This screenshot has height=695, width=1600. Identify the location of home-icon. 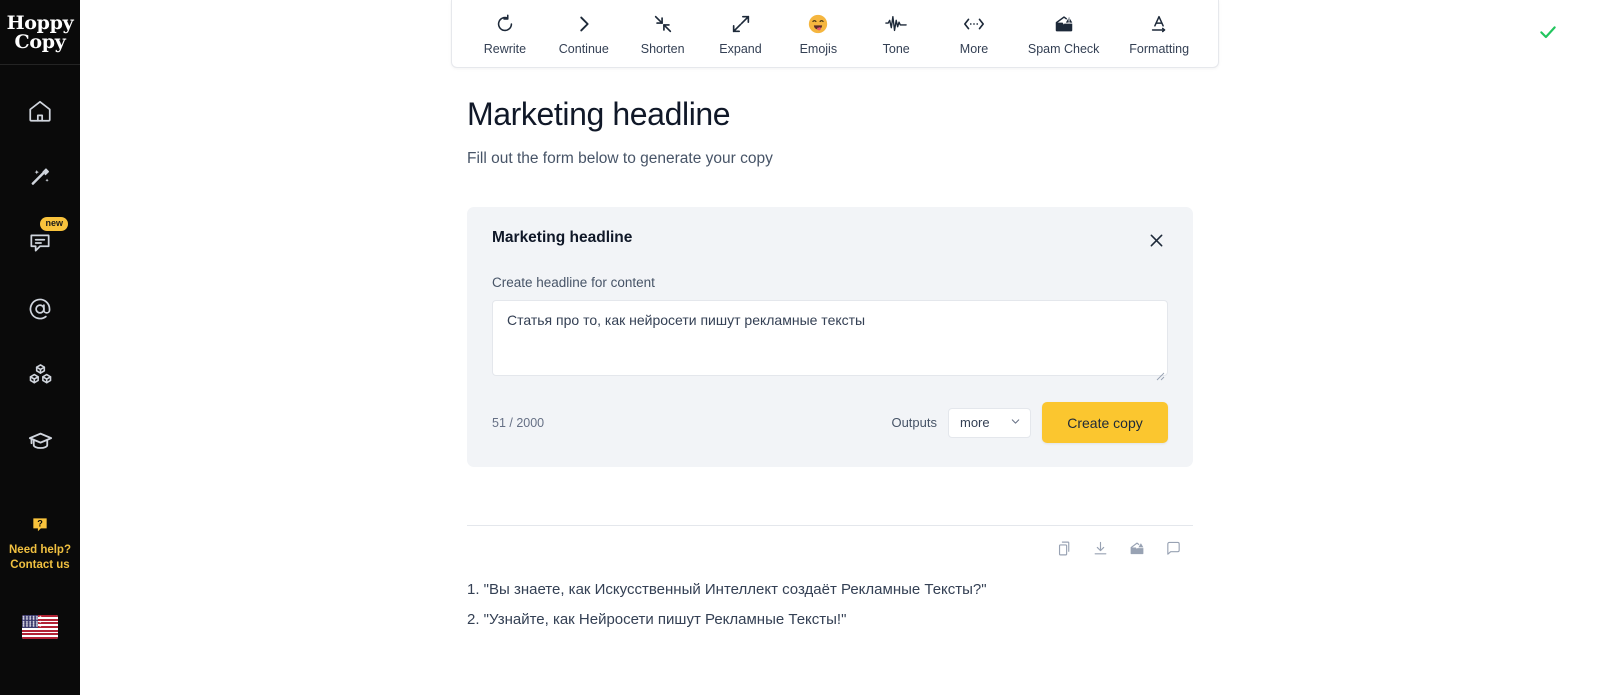
(40, 111).